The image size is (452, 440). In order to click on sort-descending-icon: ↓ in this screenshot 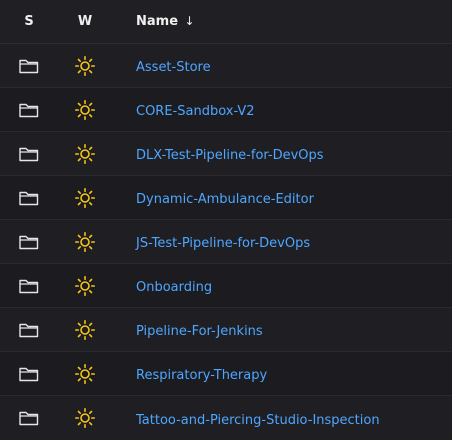, I will do `click(189, 21)`.